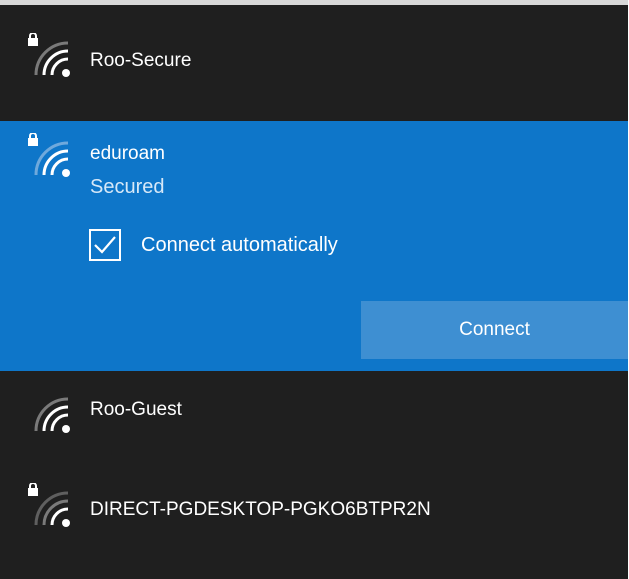 Image resolution: width=629 pixels, height=579 pixels. What do you see at coordinates (51, 411) in the screenshot?
I see `wifi-icon` at bounding box center [51, 411].